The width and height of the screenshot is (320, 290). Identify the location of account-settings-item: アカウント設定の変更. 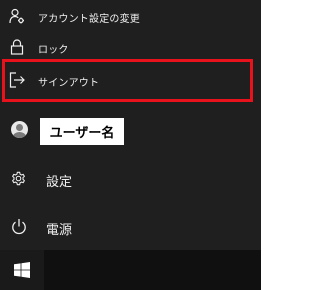
(130, 16).